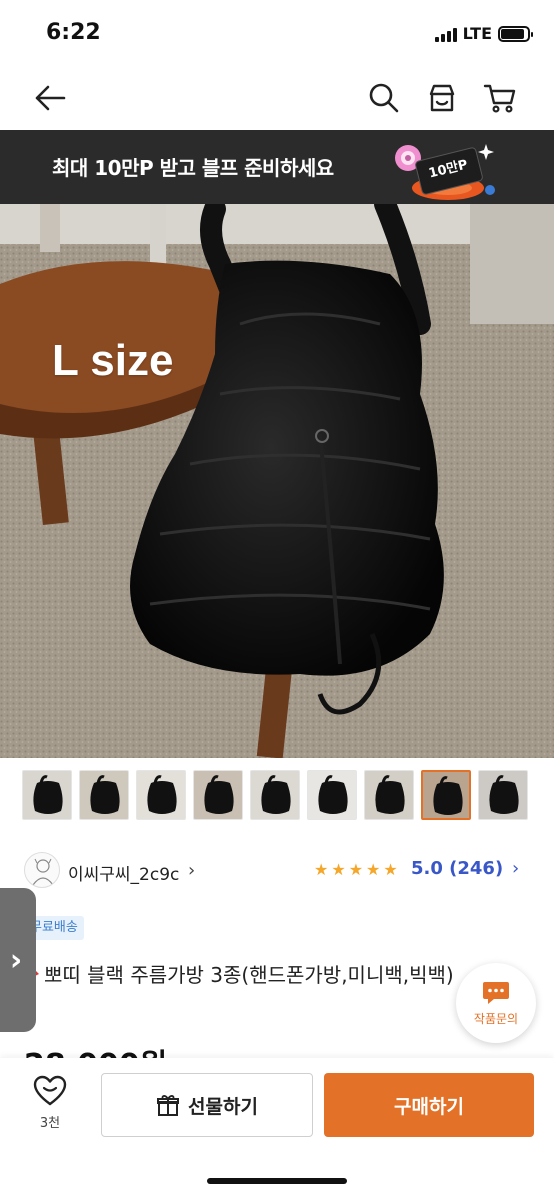  What do you see at coordinates (384, 98) in the screenshot?
I see `search-icon` at bounding box center [384, 98].